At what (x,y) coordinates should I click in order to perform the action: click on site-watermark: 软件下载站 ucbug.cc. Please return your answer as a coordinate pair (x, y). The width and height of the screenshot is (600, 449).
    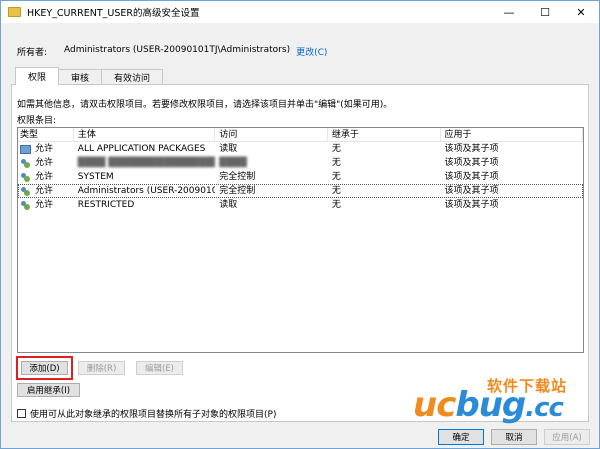
    Looking at the image, I should click on (505, 403).